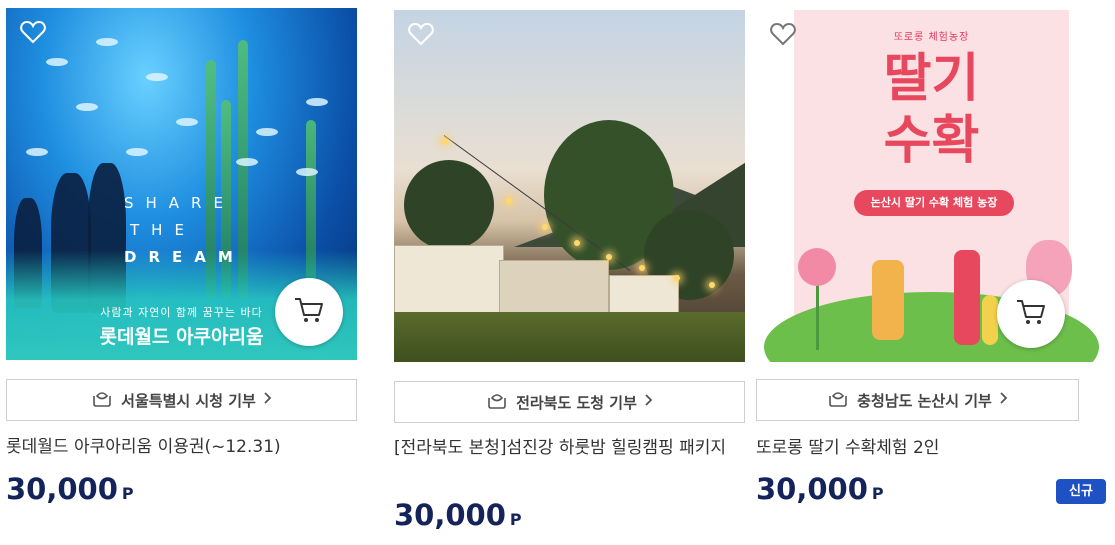  I want to click on share-the-dream-text: SHARE THE DREAM, so click(184, 230).